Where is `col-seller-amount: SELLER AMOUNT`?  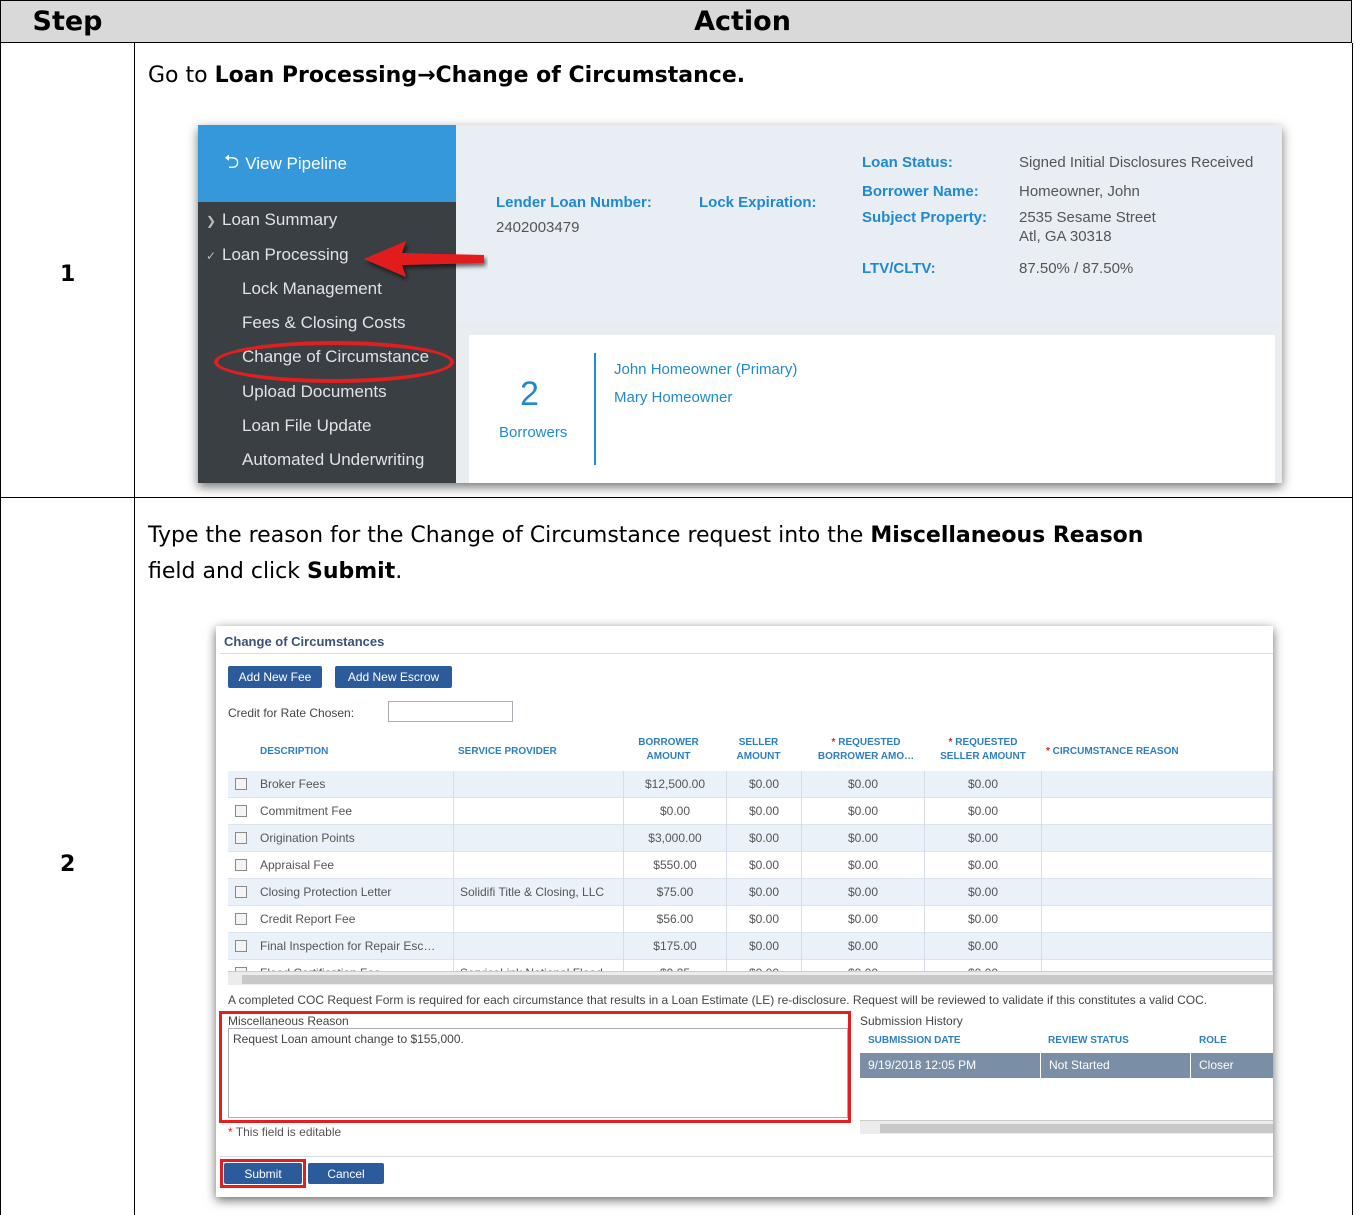
col-seller-amount: SELLER AMOUNT is located at coordinates (758, 750).